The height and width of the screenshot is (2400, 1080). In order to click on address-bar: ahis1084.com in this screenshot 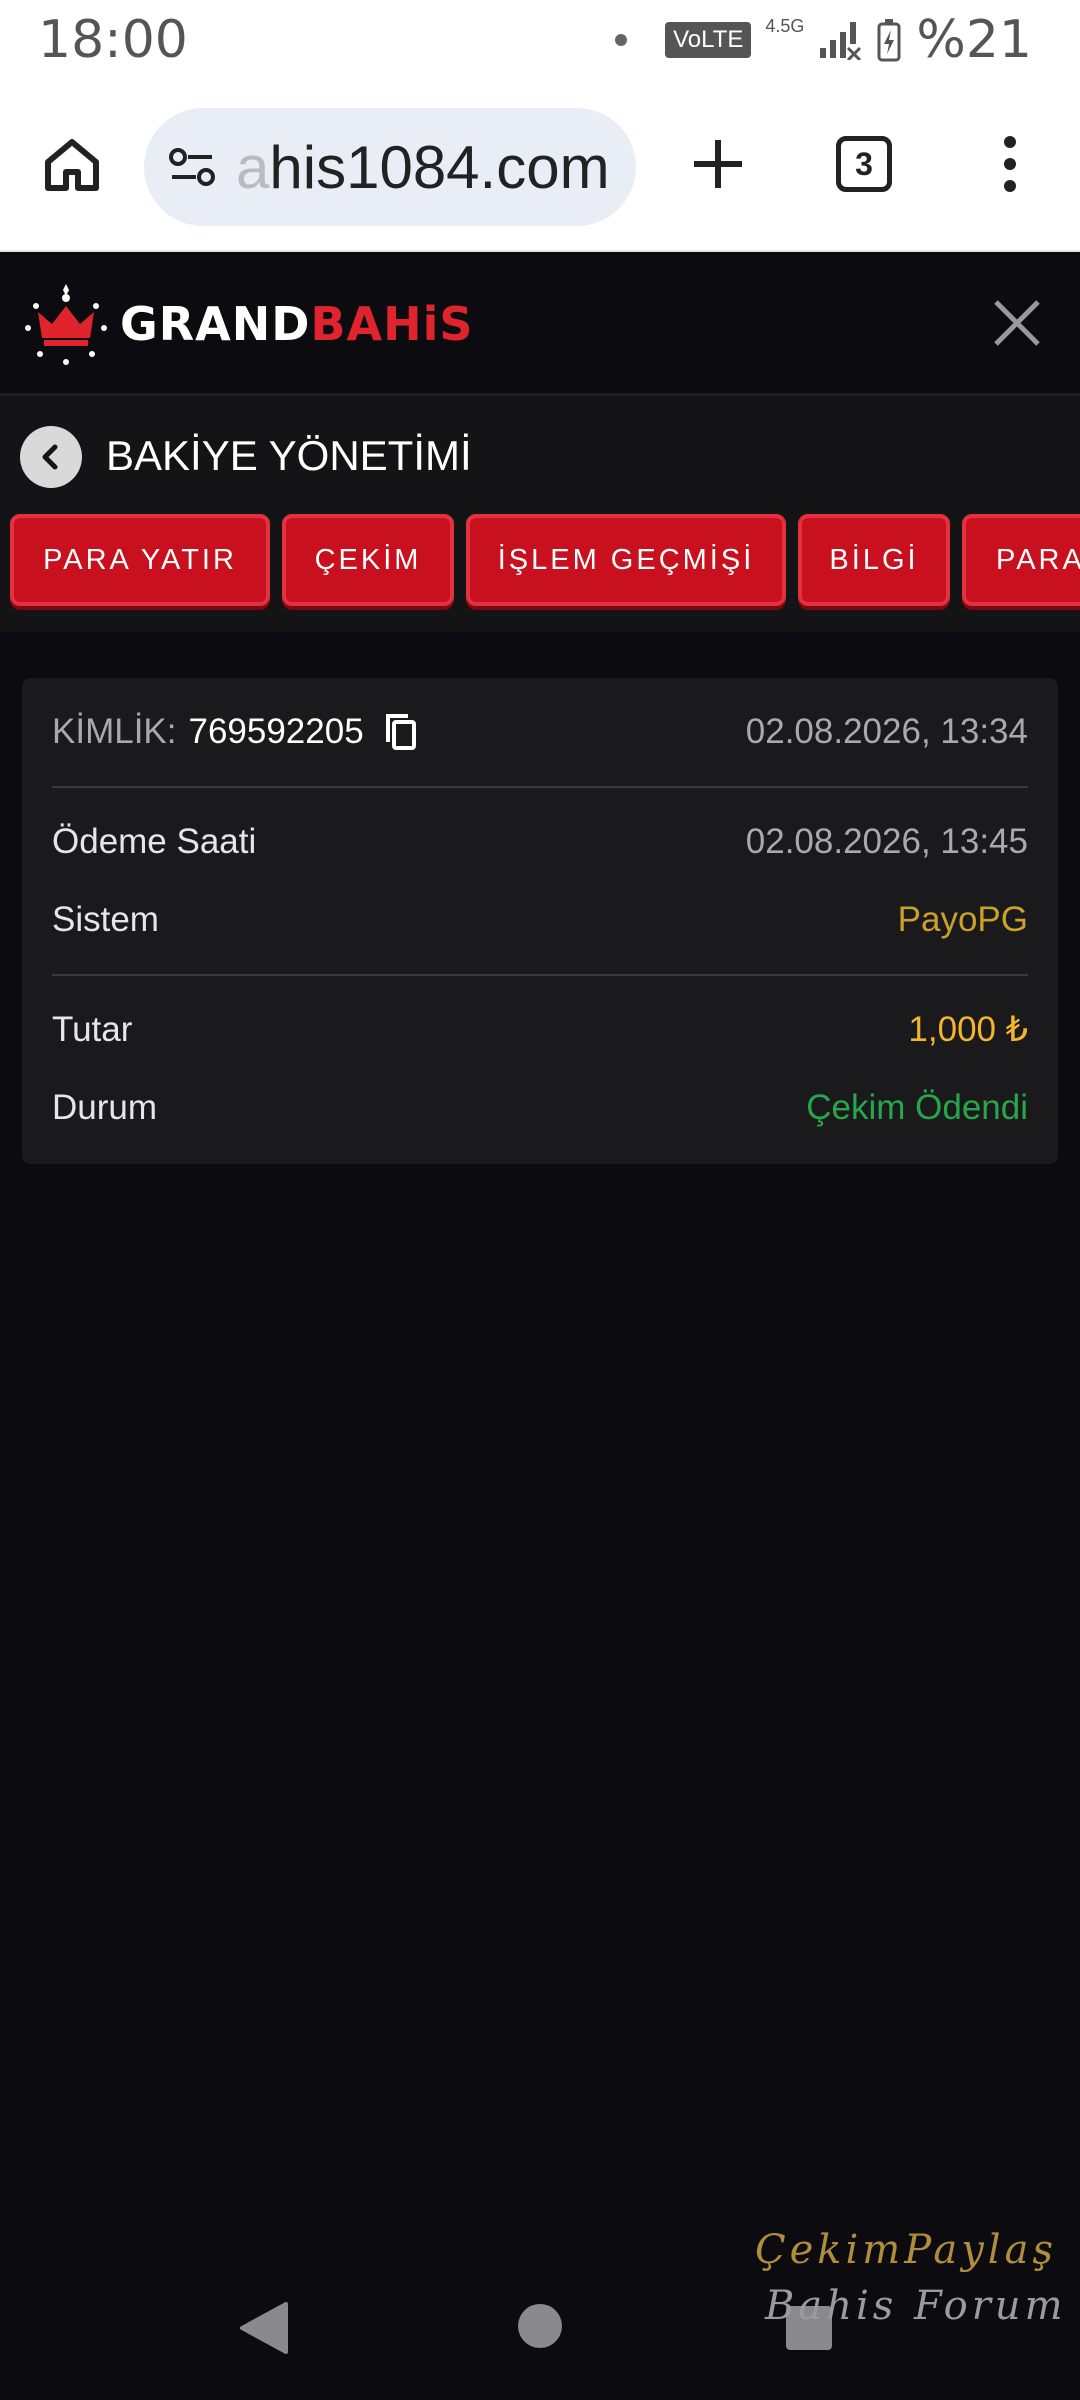, I will do `click(390, 167)`.